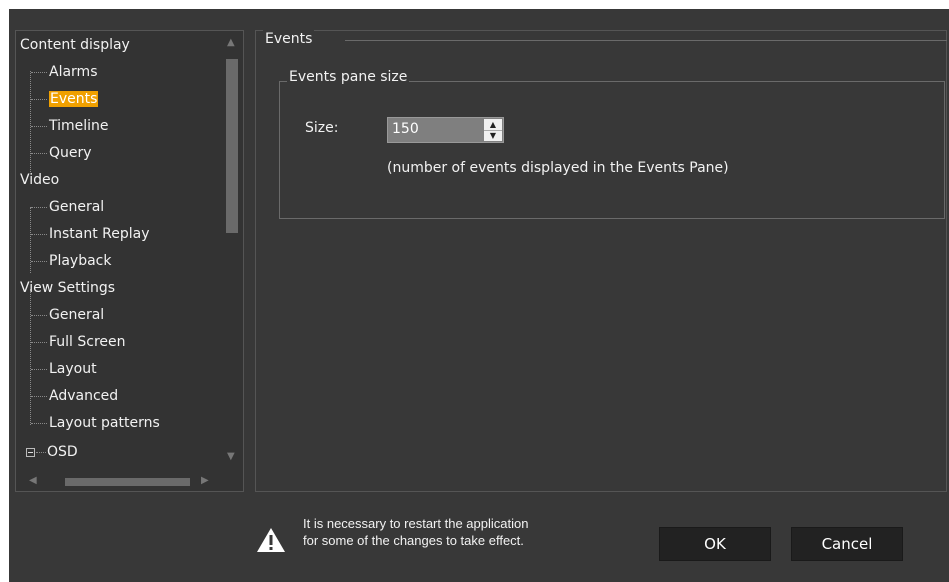 The image size is (949, 582). I want to click on tree-item-label: Video, so click(40, 180).